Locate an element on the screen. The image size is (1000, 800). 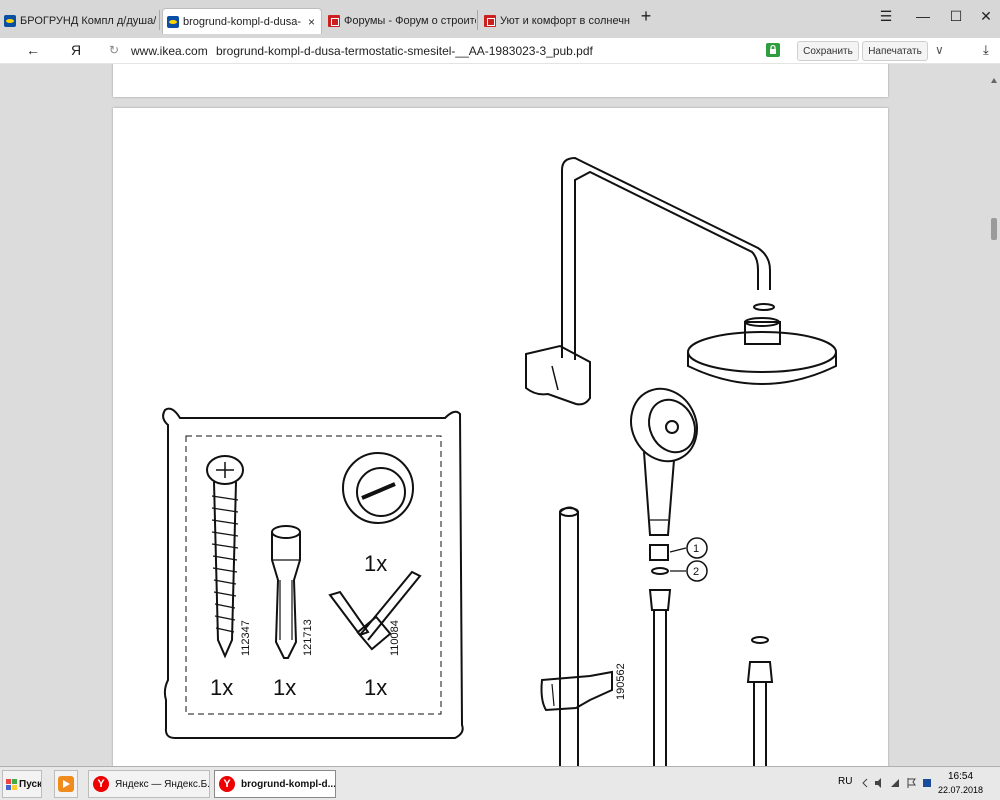
clock-time: 16:54 is located at coordinates (960, 776).